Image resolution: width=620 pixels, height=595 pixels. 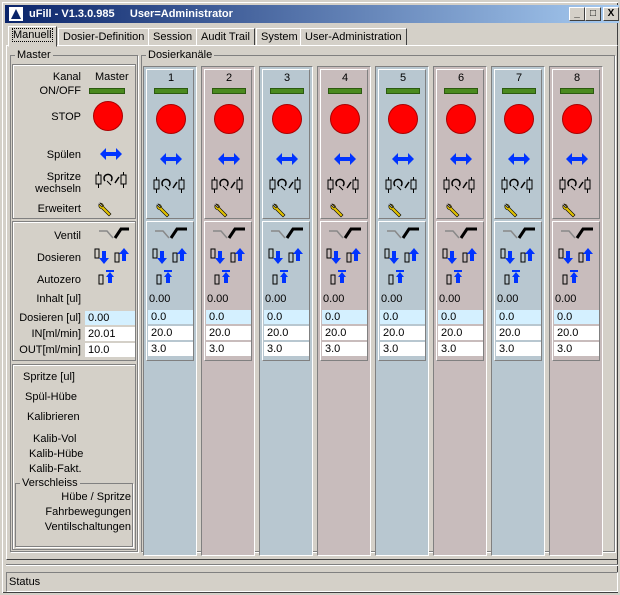 I want to click on master-in-input: 20.01, so click(x=110, y=334).